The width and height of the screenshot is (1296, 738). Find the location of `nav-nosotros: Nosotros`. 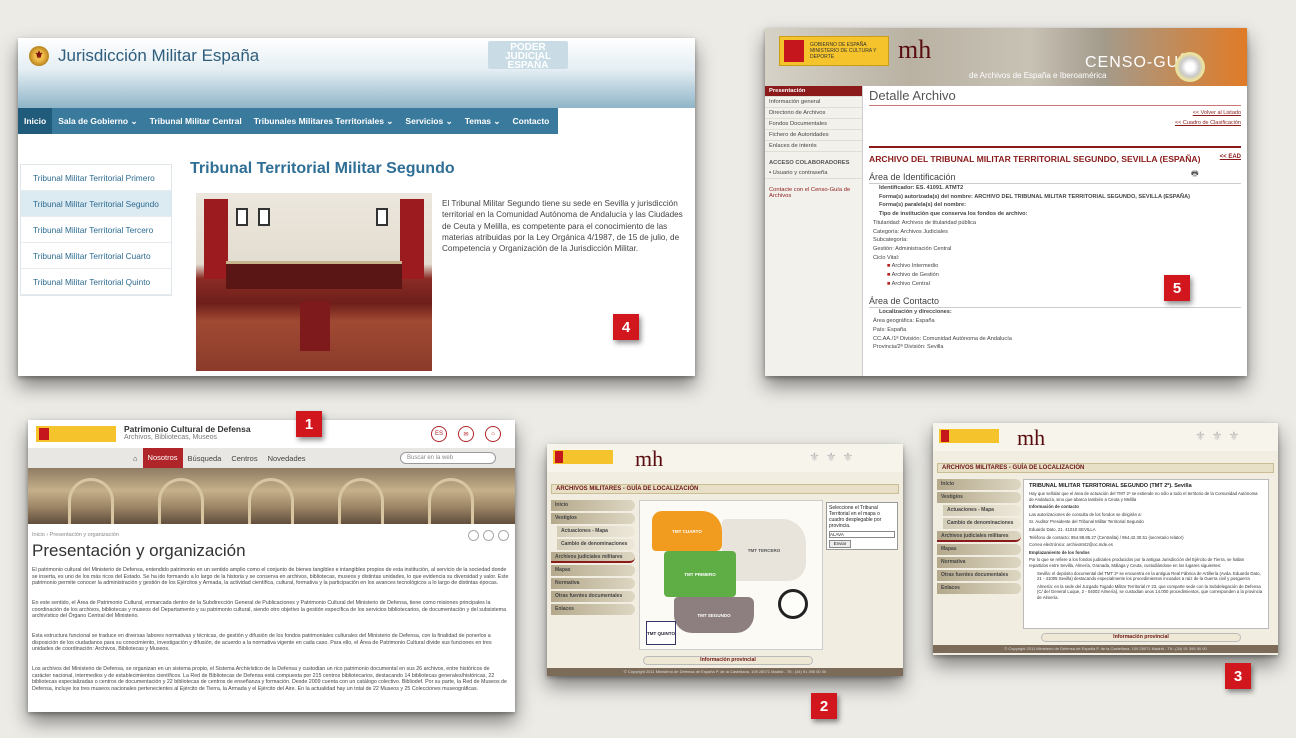

nav-nosotros: Nosotros is located at coordinates (162, 458).